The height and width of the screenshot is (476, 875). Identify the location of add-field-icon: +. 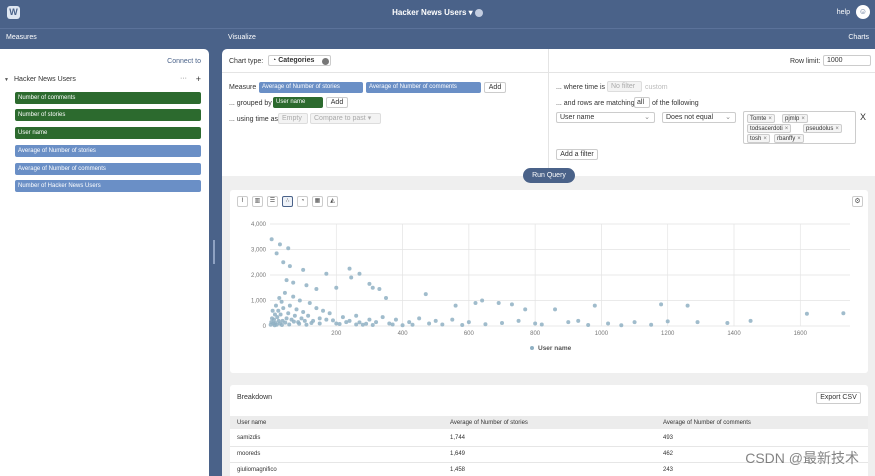
(198, 79).